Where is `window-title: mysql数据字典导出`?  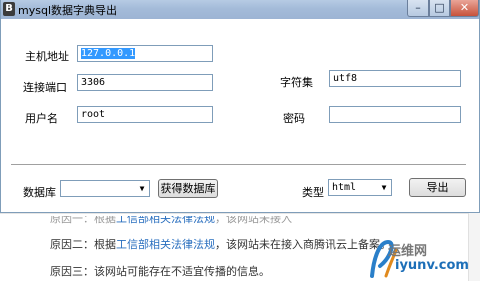
window-title: mysql数据字典导出 is located at coordinates (67, 10).